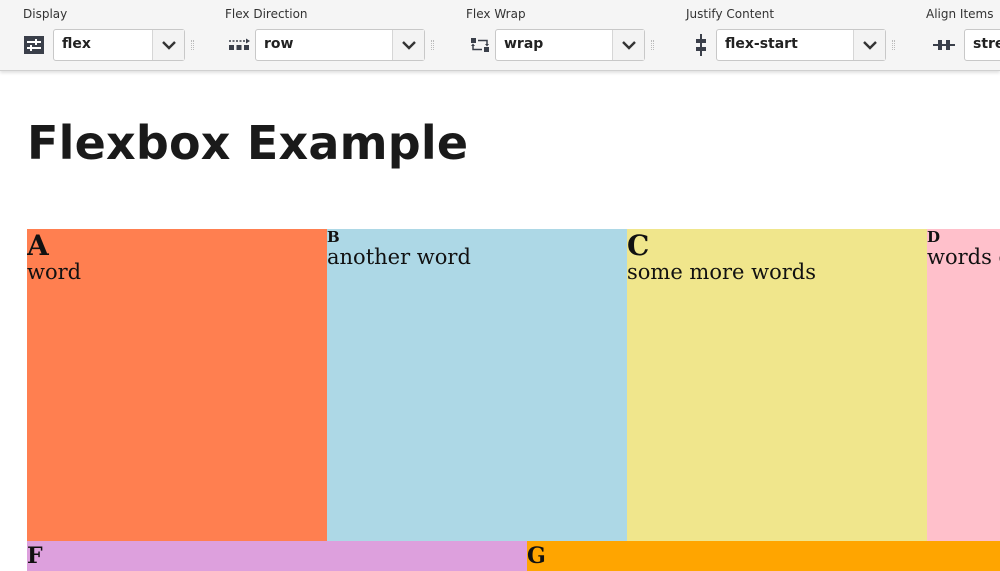 Image resolution: width=1000 pixels, height=571 pixels. Describe the element at coordinates (119, 45) in the screenshot. I see `display-select: flex` at that location.